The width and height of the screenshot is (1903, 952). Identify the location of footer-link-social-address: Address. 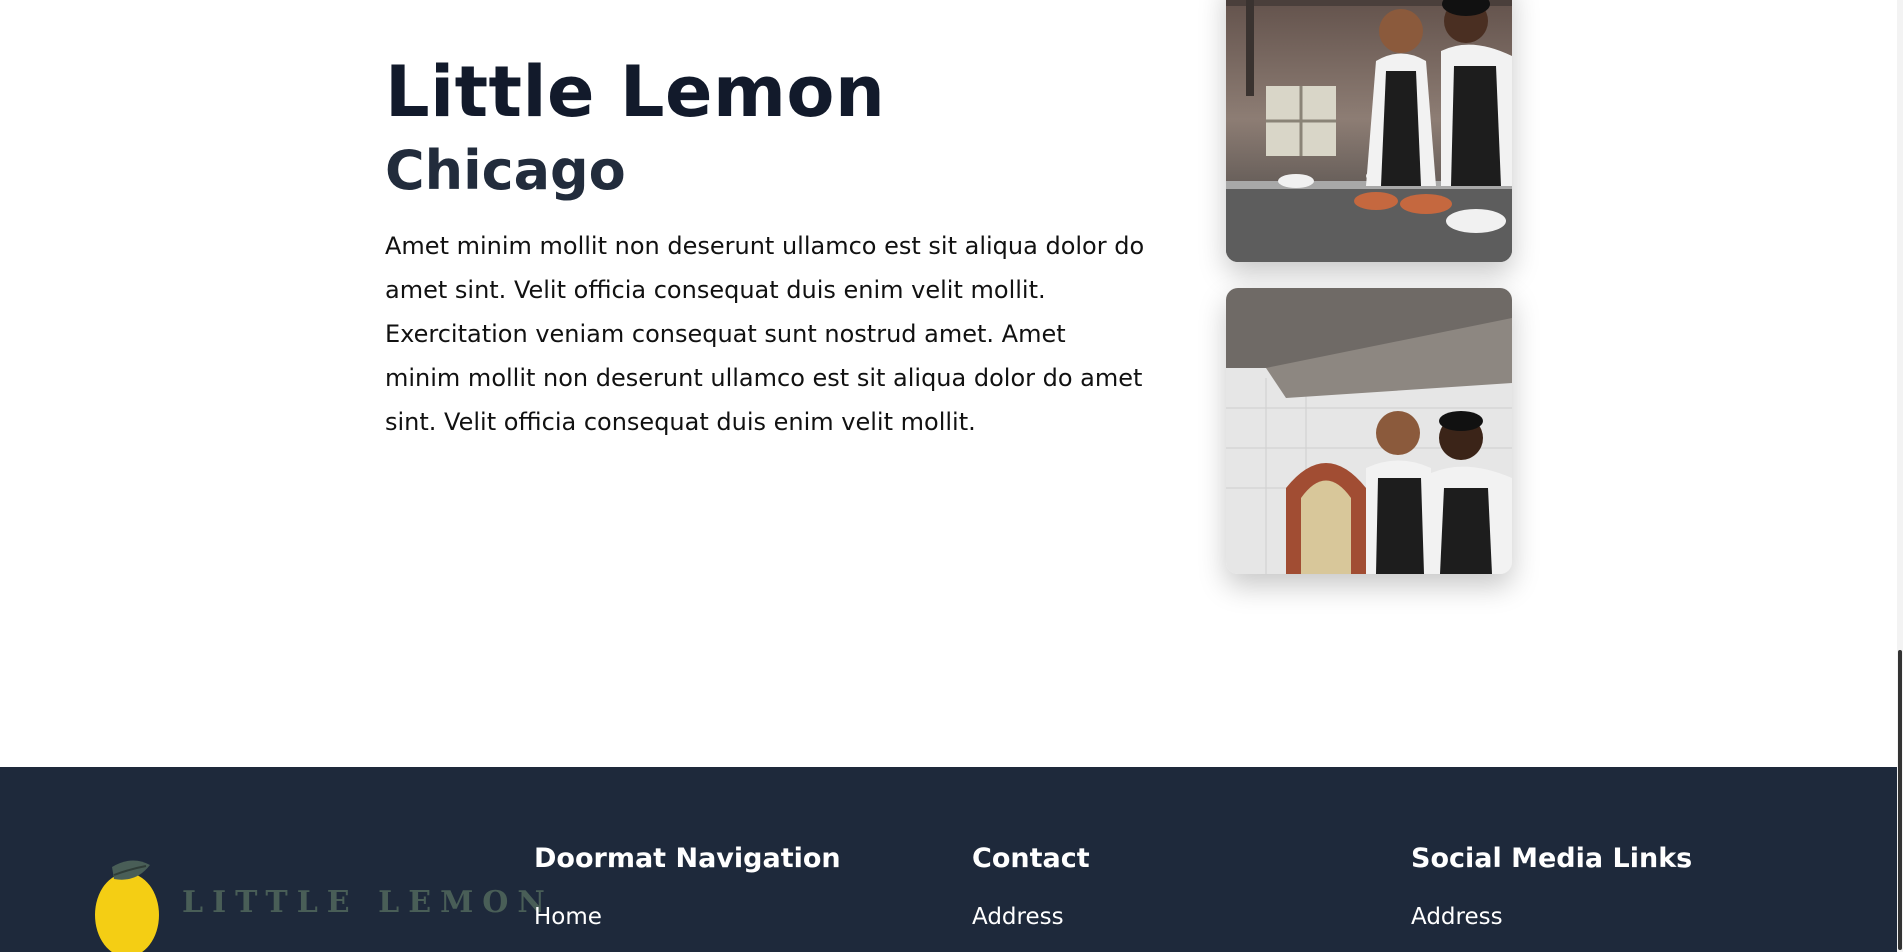
(1601, 917).